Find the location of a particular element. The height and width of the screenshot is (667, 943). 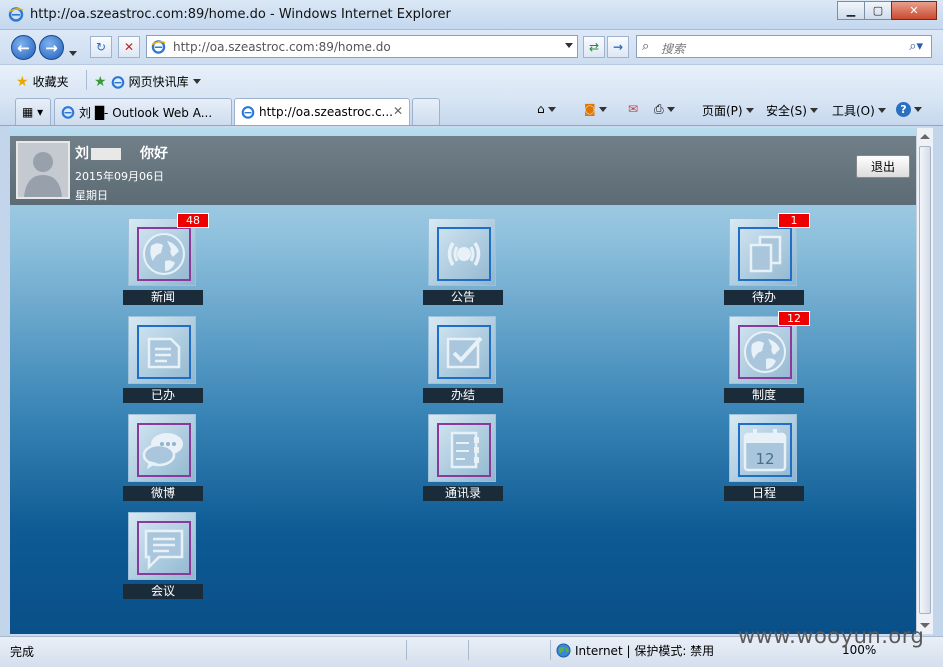

watermark: www.wooyun.org is located at coordinates (831, 636).